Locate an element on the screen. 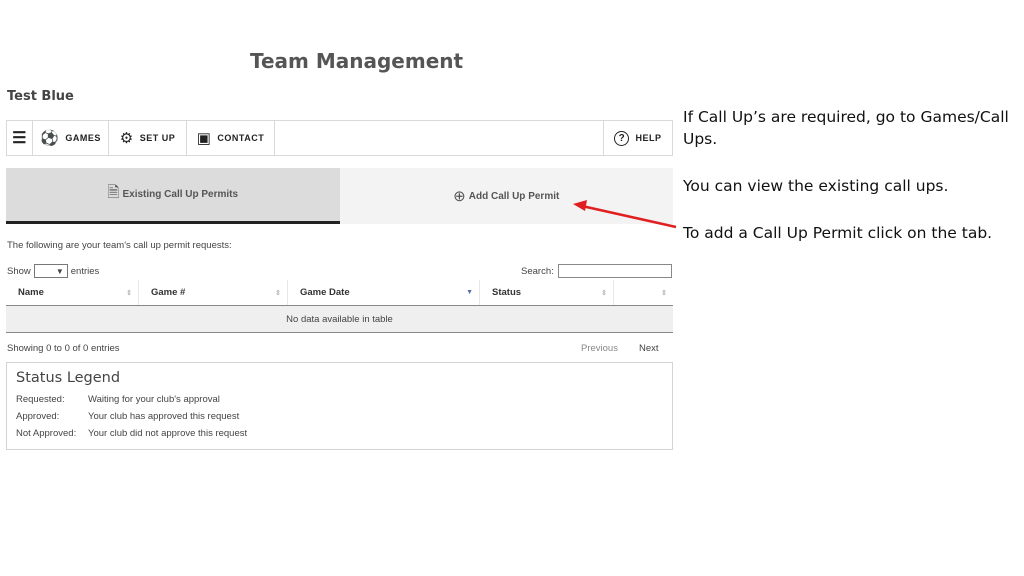 The width and height of the screenshot is (1024, 576). search-area: Search: is located at coordinates (596, 271).